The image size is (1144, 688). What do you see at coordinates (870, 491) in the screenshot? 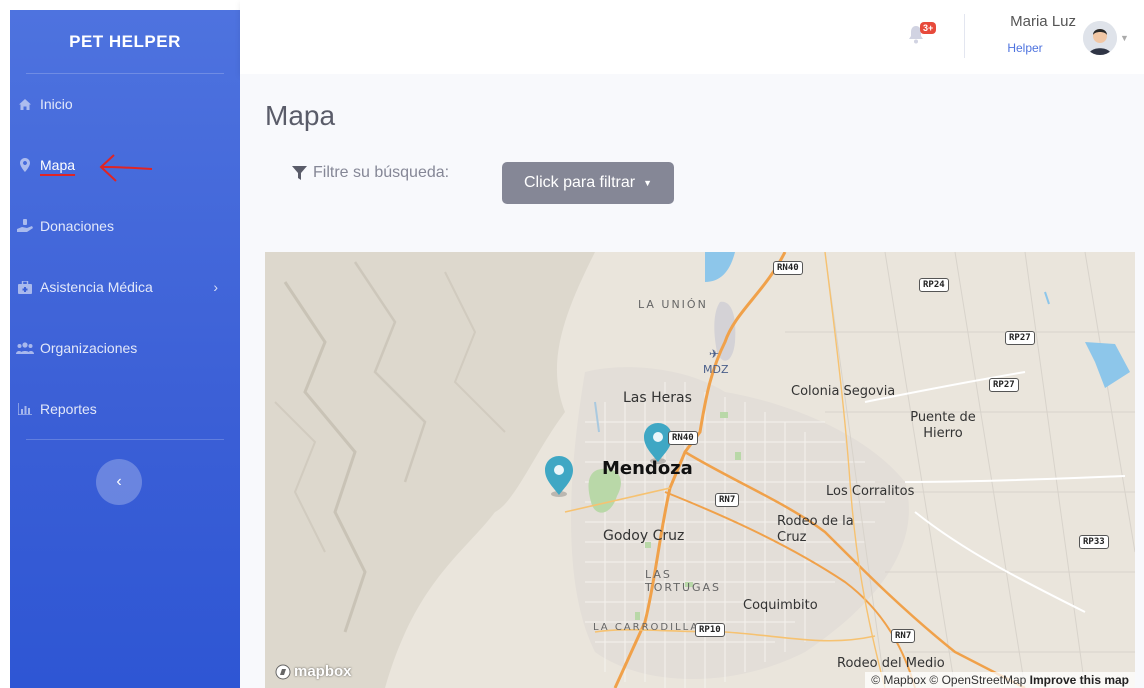
I see `map-label: Los Corralitos` at bounding box center [870, 491].